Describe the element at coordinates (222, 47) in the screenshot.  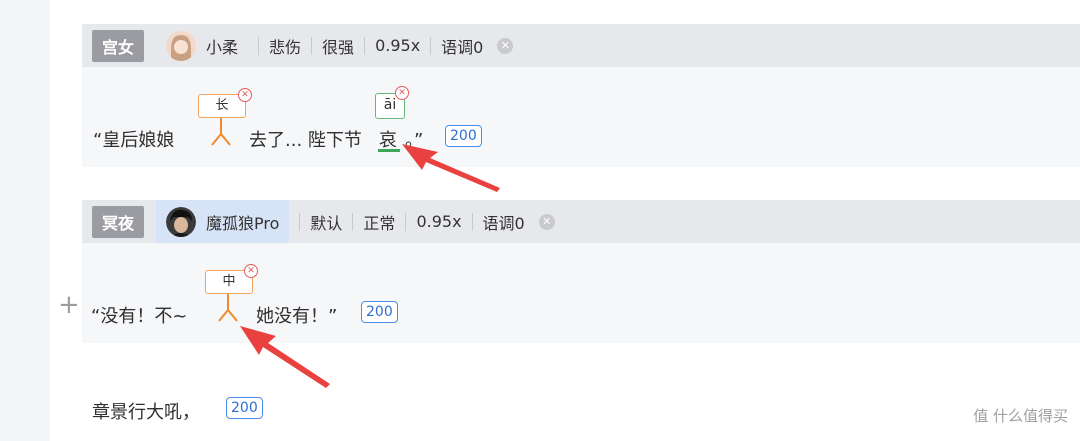
I see `voice-name: 小柔` at that location.